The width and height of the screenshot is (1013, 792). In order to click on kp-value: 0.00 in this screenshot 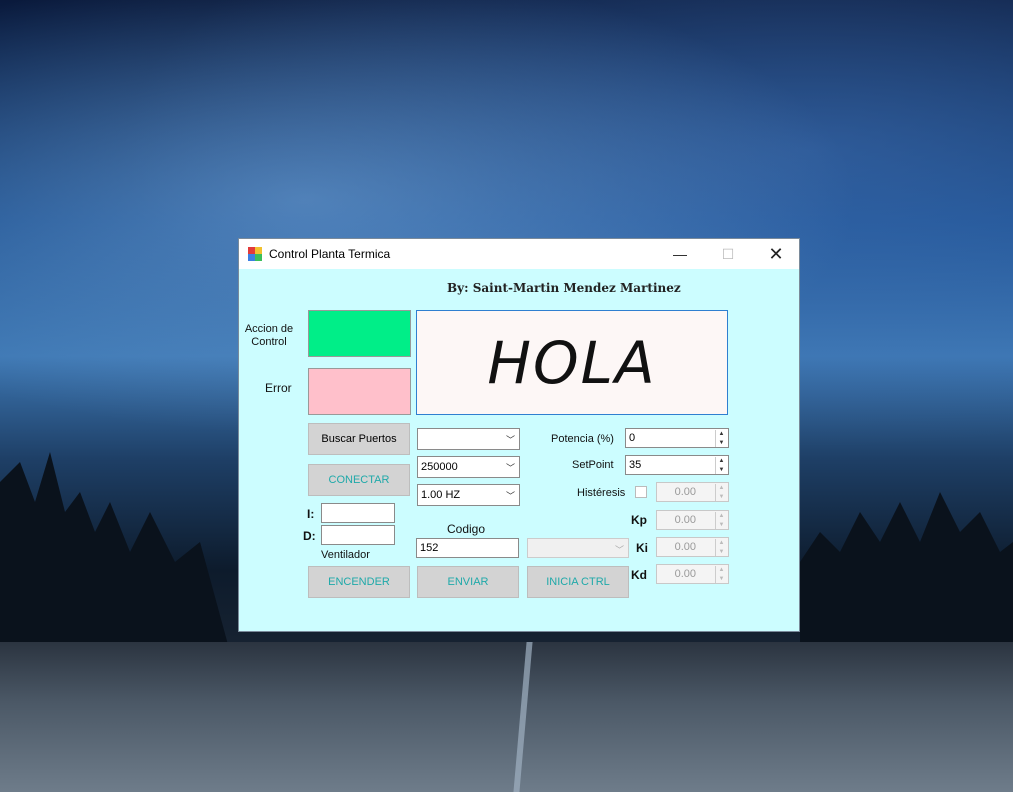, I will do `click(685, 520)`.